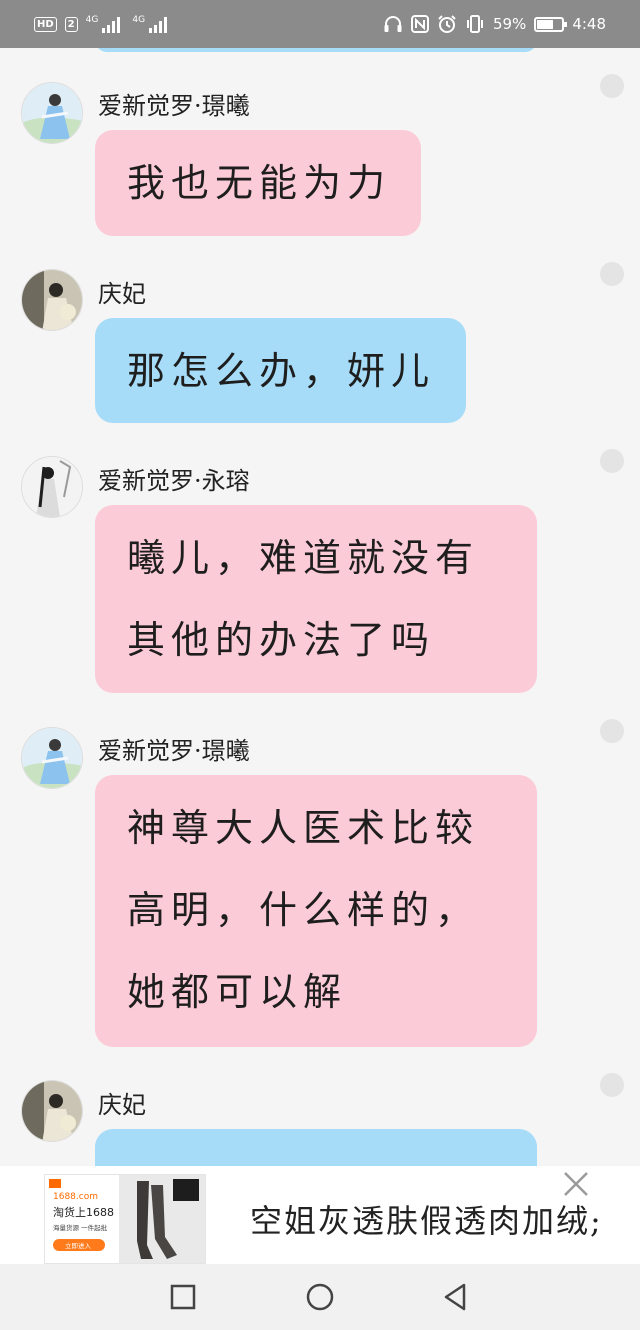  Describe the element at coordinates (320, 24) in the screenshot. I see `status-bar: HD 2 4G 4G 59% 4:48` at that location.